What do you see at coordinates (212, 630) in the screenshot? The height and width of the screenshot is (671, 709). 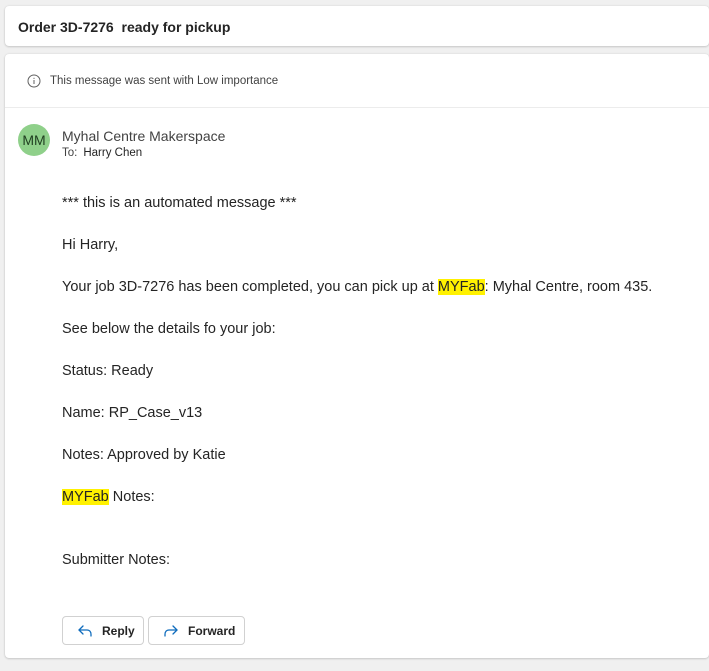 I see `forward-label: Forward` at bounding box center [212, 630].